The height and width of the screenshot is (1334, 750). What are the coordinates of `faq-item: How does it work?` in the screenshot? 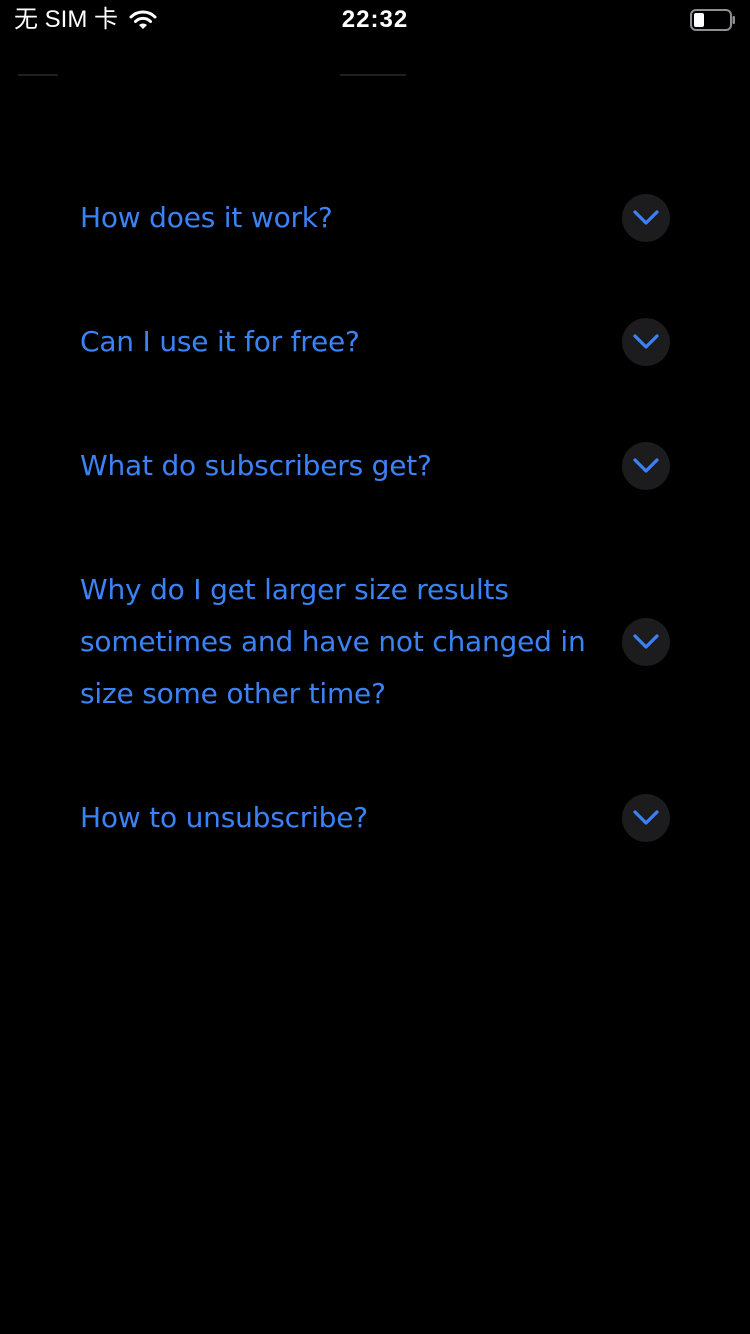 It's located at (375, 218).